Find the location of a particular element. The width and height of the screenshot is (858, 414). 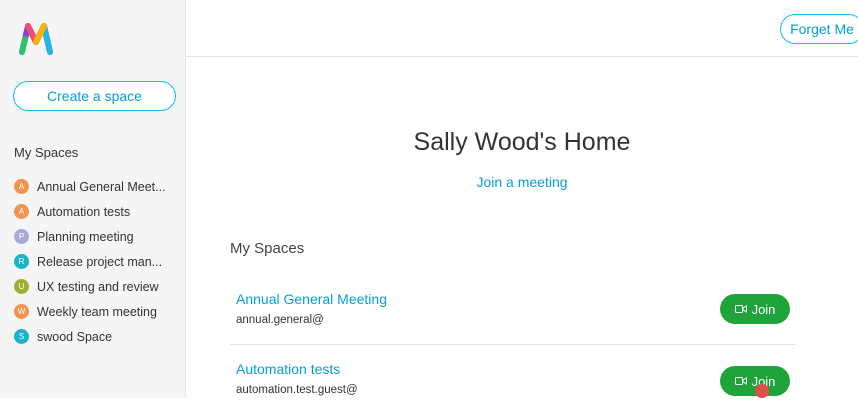

sidebar-item-label: swood Space is located at coordinates (75, 336).